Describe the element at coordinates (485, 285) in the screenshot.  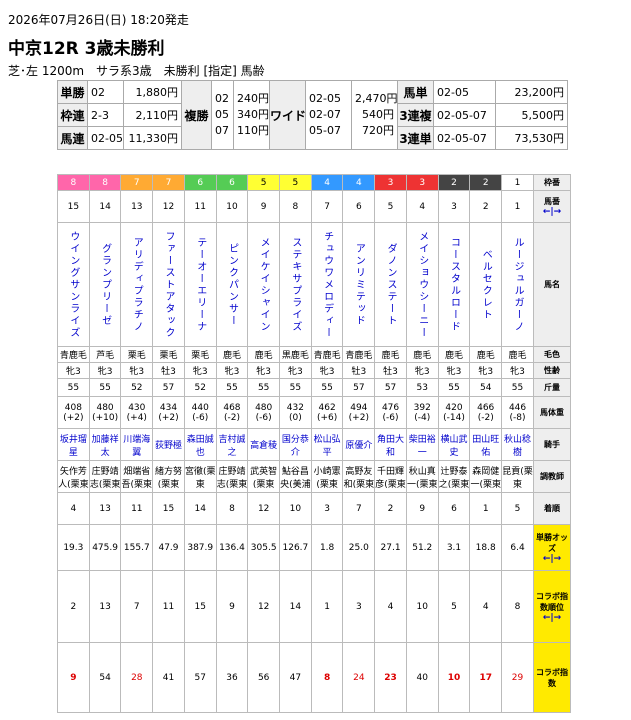
I see `horse-name-link: ベルセクレト` at that location.